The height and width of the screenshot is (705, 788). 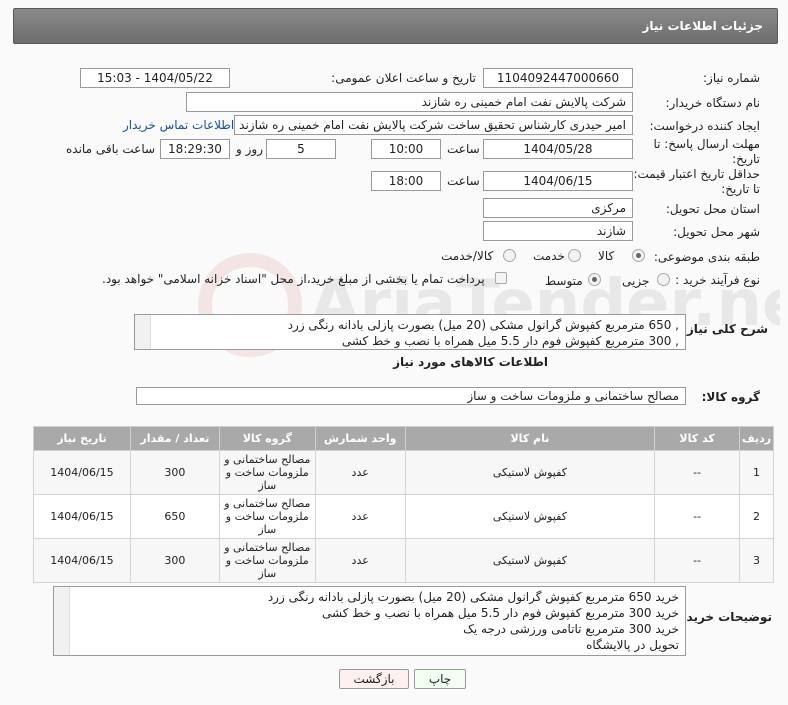 I want to click on buyer-notes-line-4: تحویل در پالایشگاه, so click(x=632, y=645).